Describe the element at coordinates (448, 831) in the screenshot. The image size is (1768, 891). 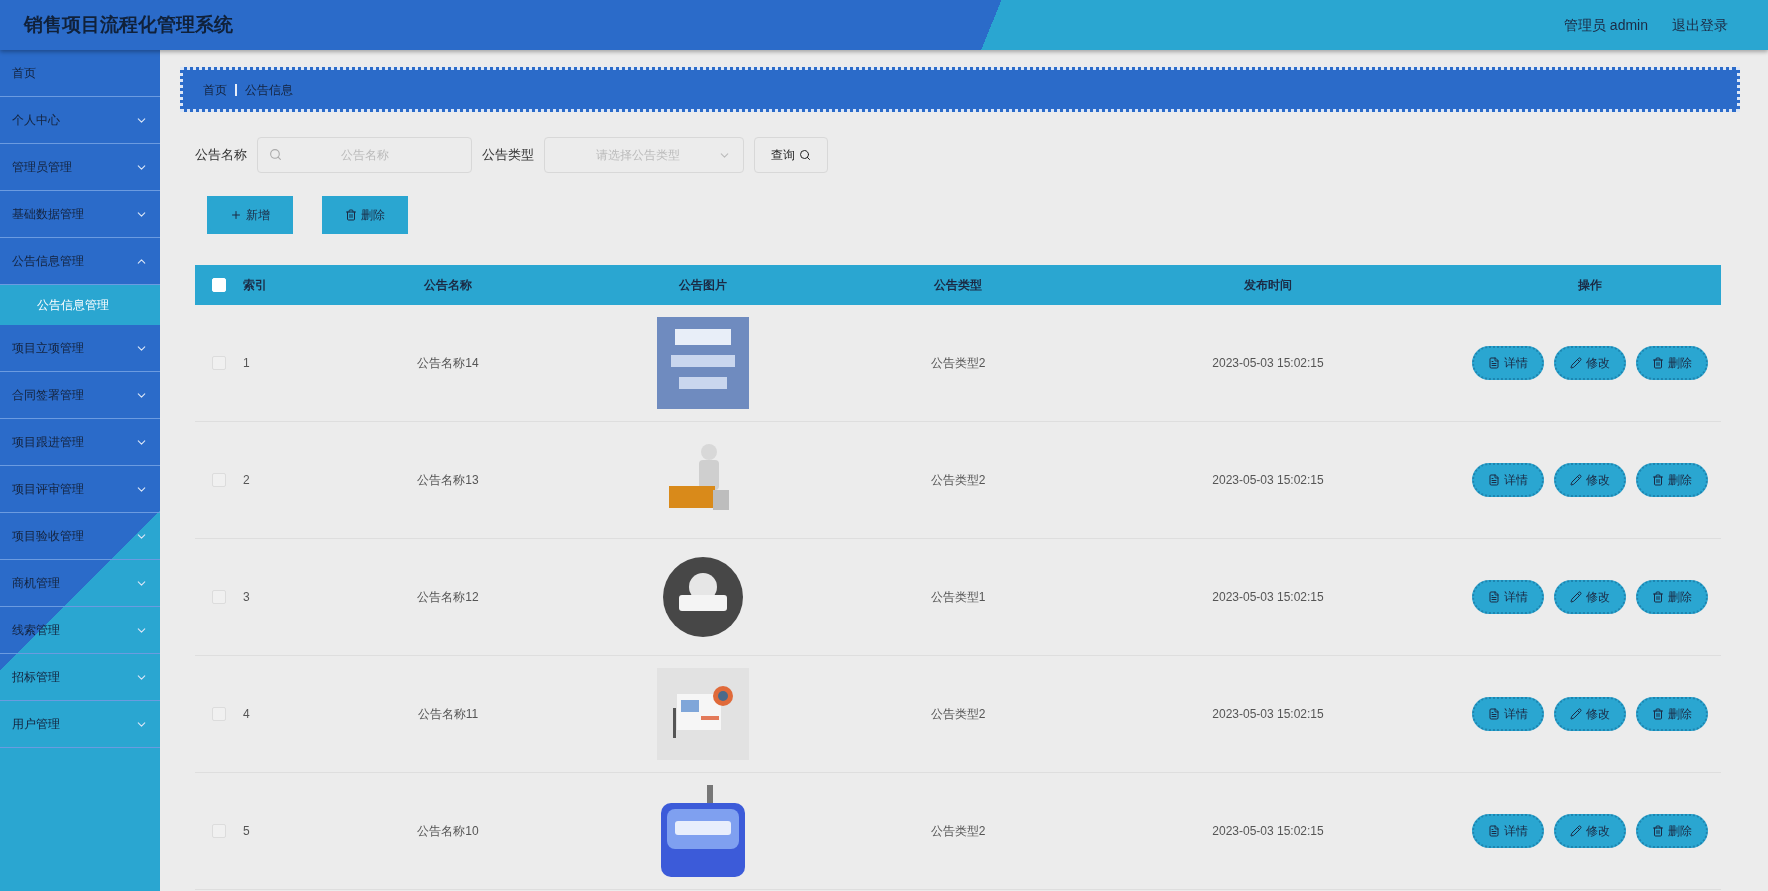
I see `table-cell-text: 公告名称10` at that location.